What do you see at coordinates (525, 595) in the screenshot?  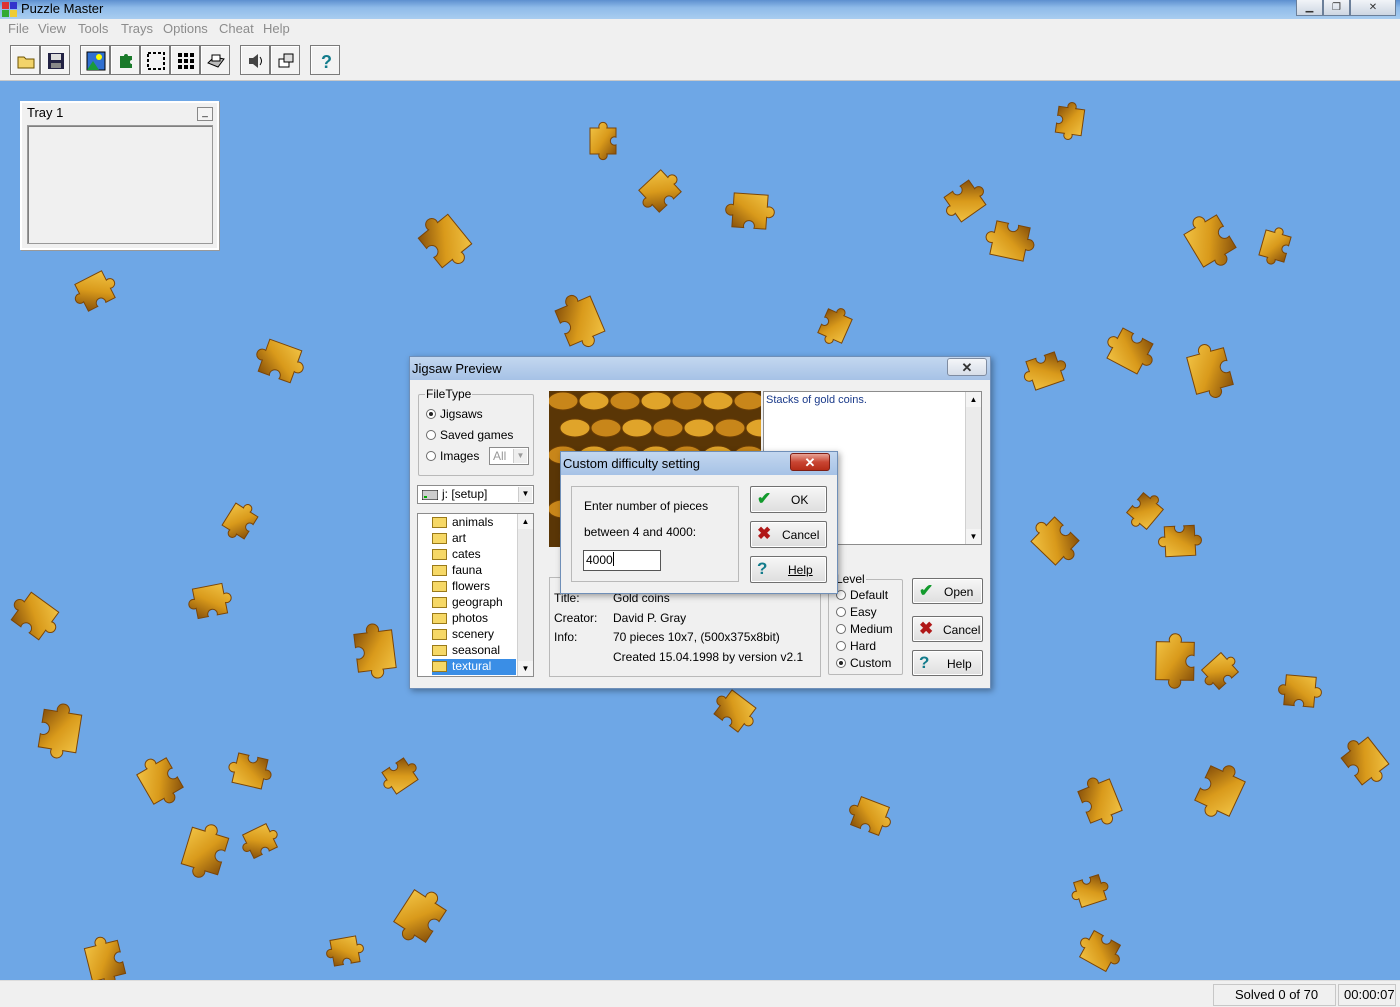 I see `folder-list-scrollbar: ▲ ▼` at bounding box center [525, 595].